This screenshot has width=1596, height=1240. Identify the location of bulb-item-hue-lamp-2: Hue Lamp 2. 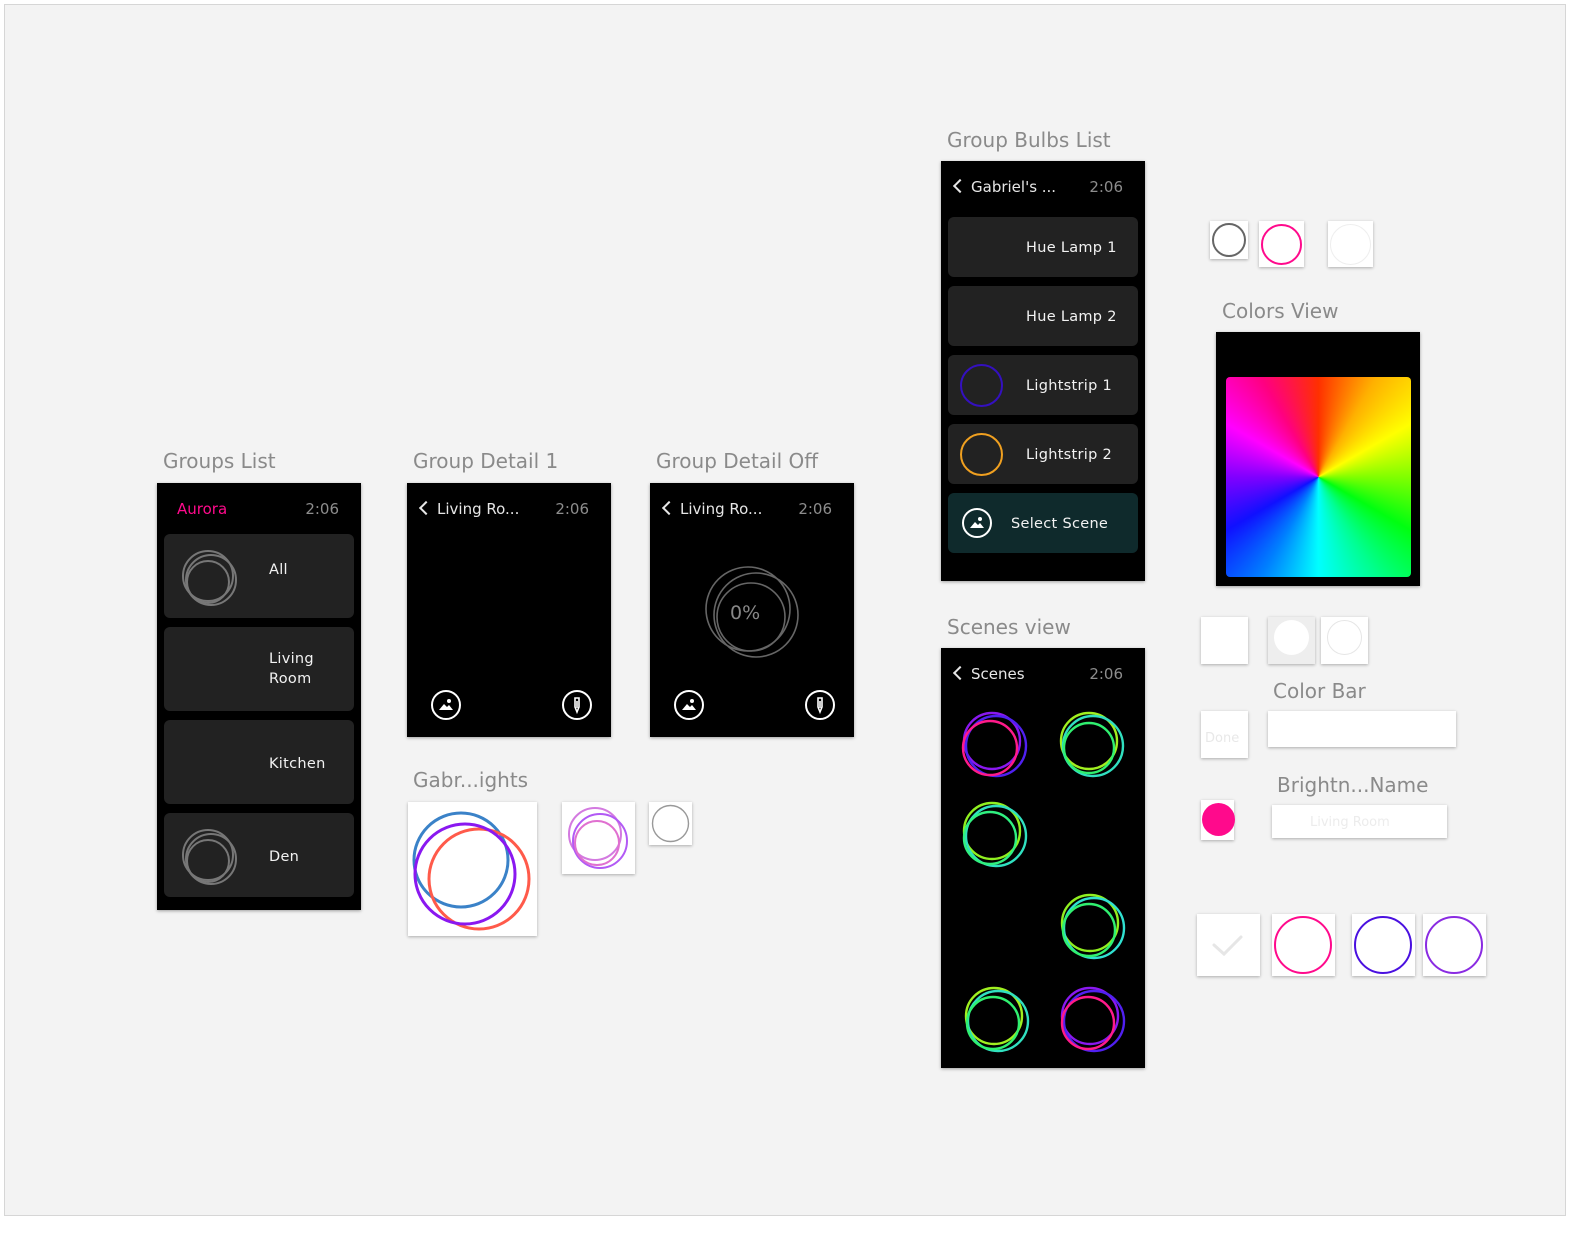
(1043, 316).